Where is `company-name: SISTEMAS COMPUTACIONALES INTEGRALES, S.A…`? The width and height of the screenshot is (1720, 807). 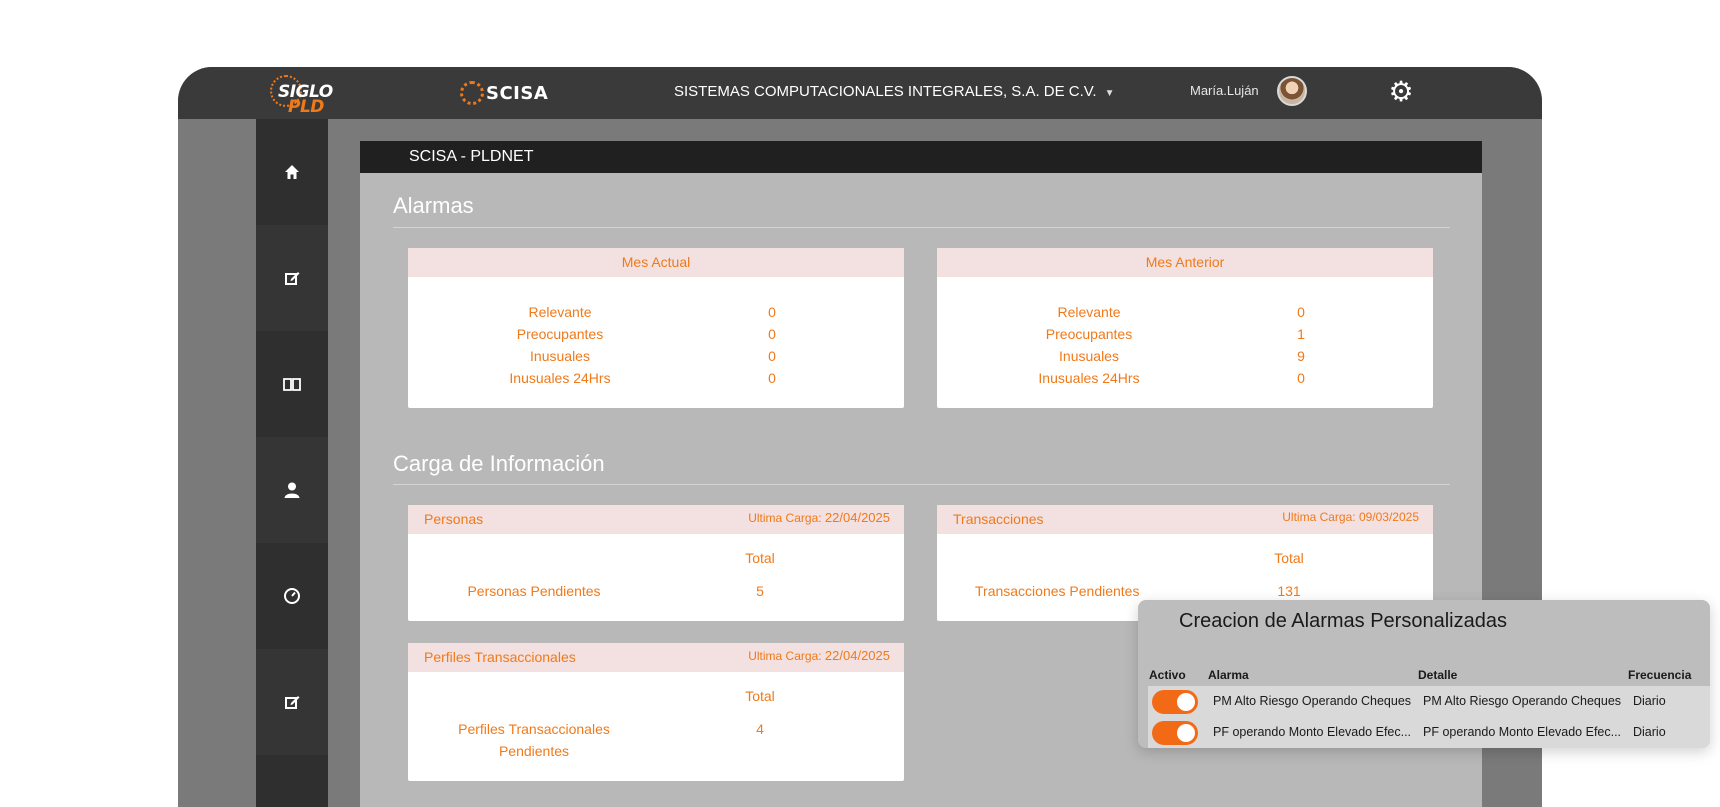
company-name: SISTEMAS COMPUTACIONALES INTEGRALES, S.A… is located at coordinates (885, 91).